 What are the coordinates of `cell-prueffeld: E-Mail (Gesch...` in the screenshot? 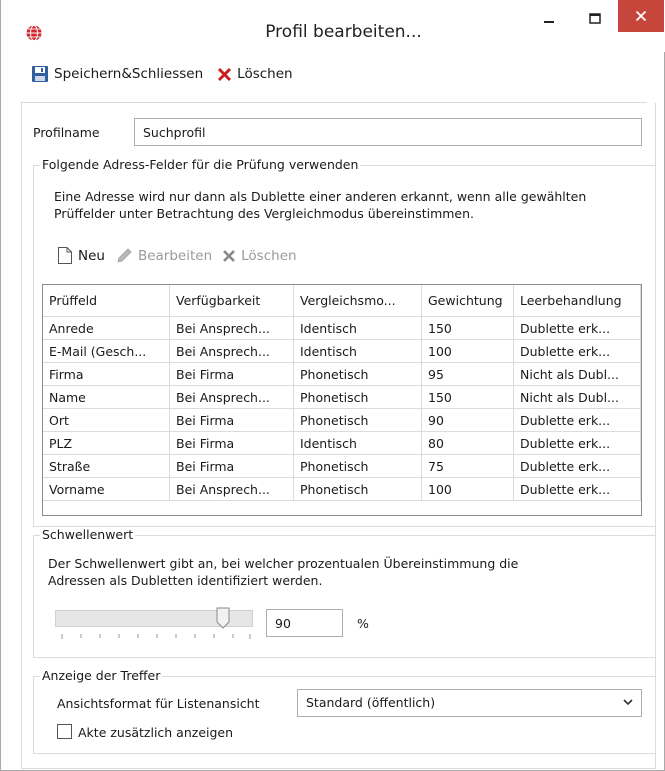 It's located at (106, 351).